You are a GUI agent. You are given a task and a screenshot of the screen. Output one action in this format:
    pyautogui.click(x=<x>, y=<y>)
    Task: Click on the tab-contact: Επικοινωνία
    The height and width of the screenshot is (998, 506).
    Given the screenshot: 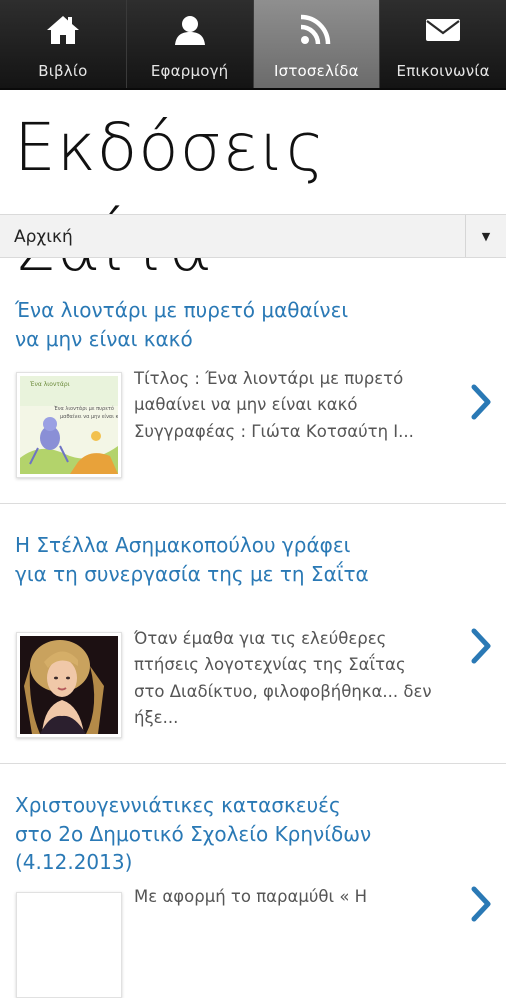 What is the action you would take?
    pyautogui.click(x=443, y=44)
    